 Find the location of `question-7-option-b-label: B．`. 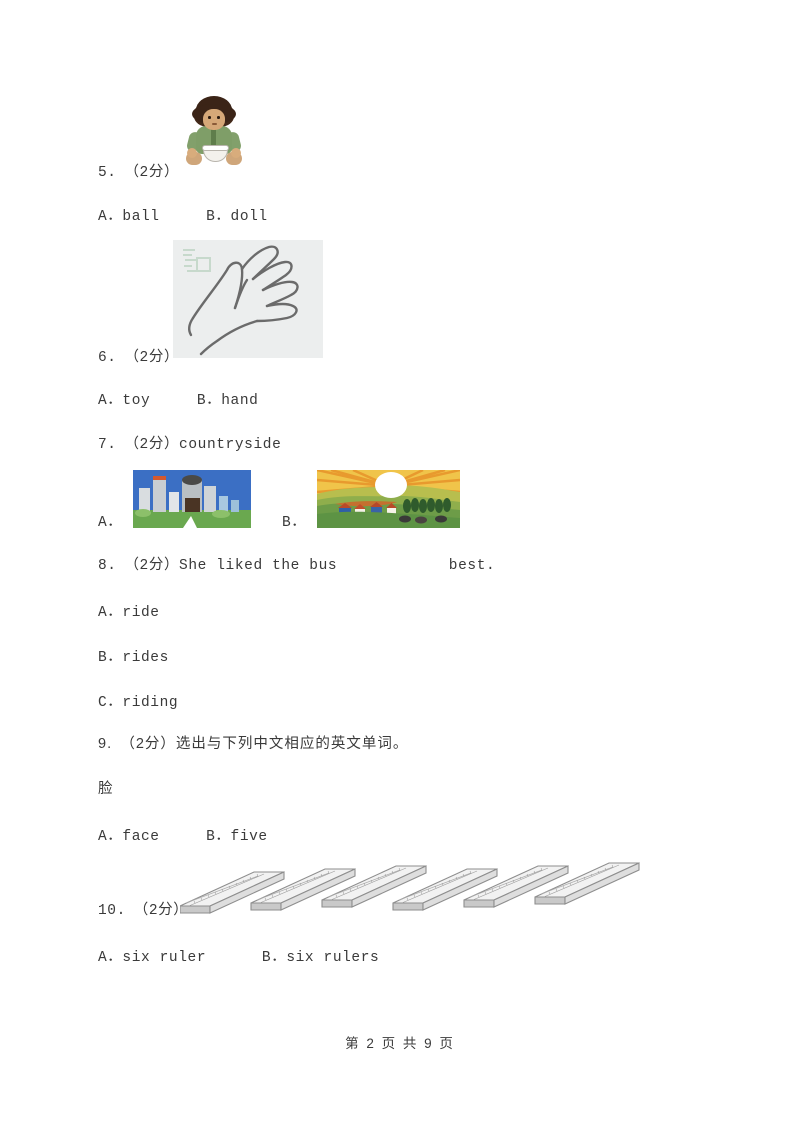

question-7-option-b-label: B． is located at coordinates (294, 523).